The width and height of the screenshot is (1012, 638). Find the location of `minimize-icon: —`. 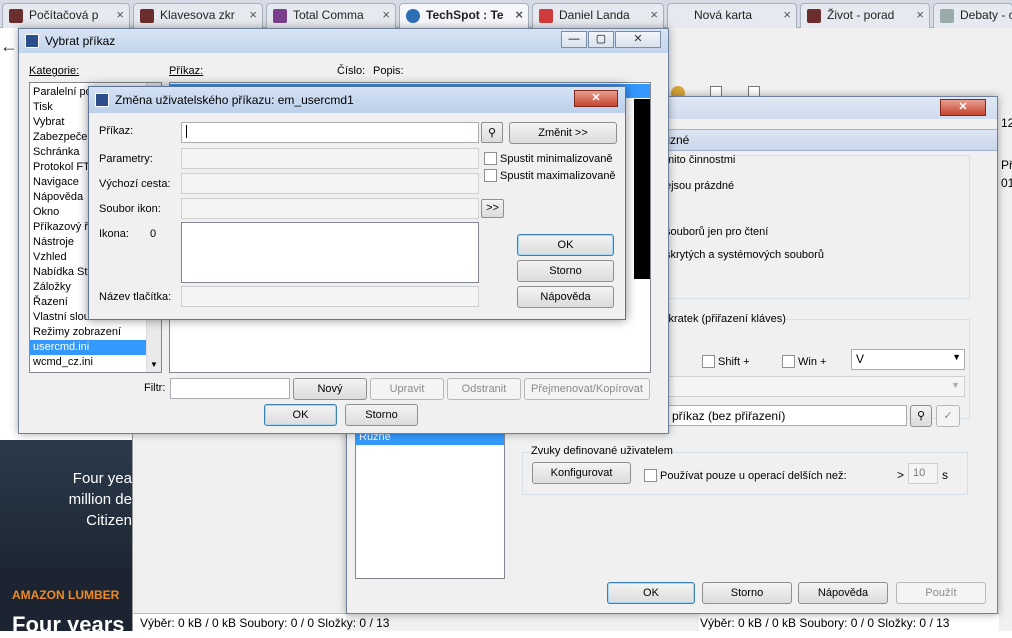

minimize-icon: — is located at coordinates (574, 39).